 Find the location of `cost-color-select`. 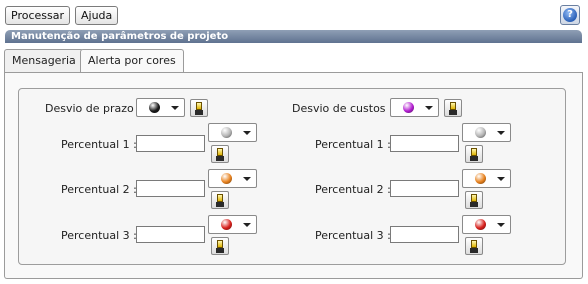

cost-color-select is located at coordinates (414, 107).